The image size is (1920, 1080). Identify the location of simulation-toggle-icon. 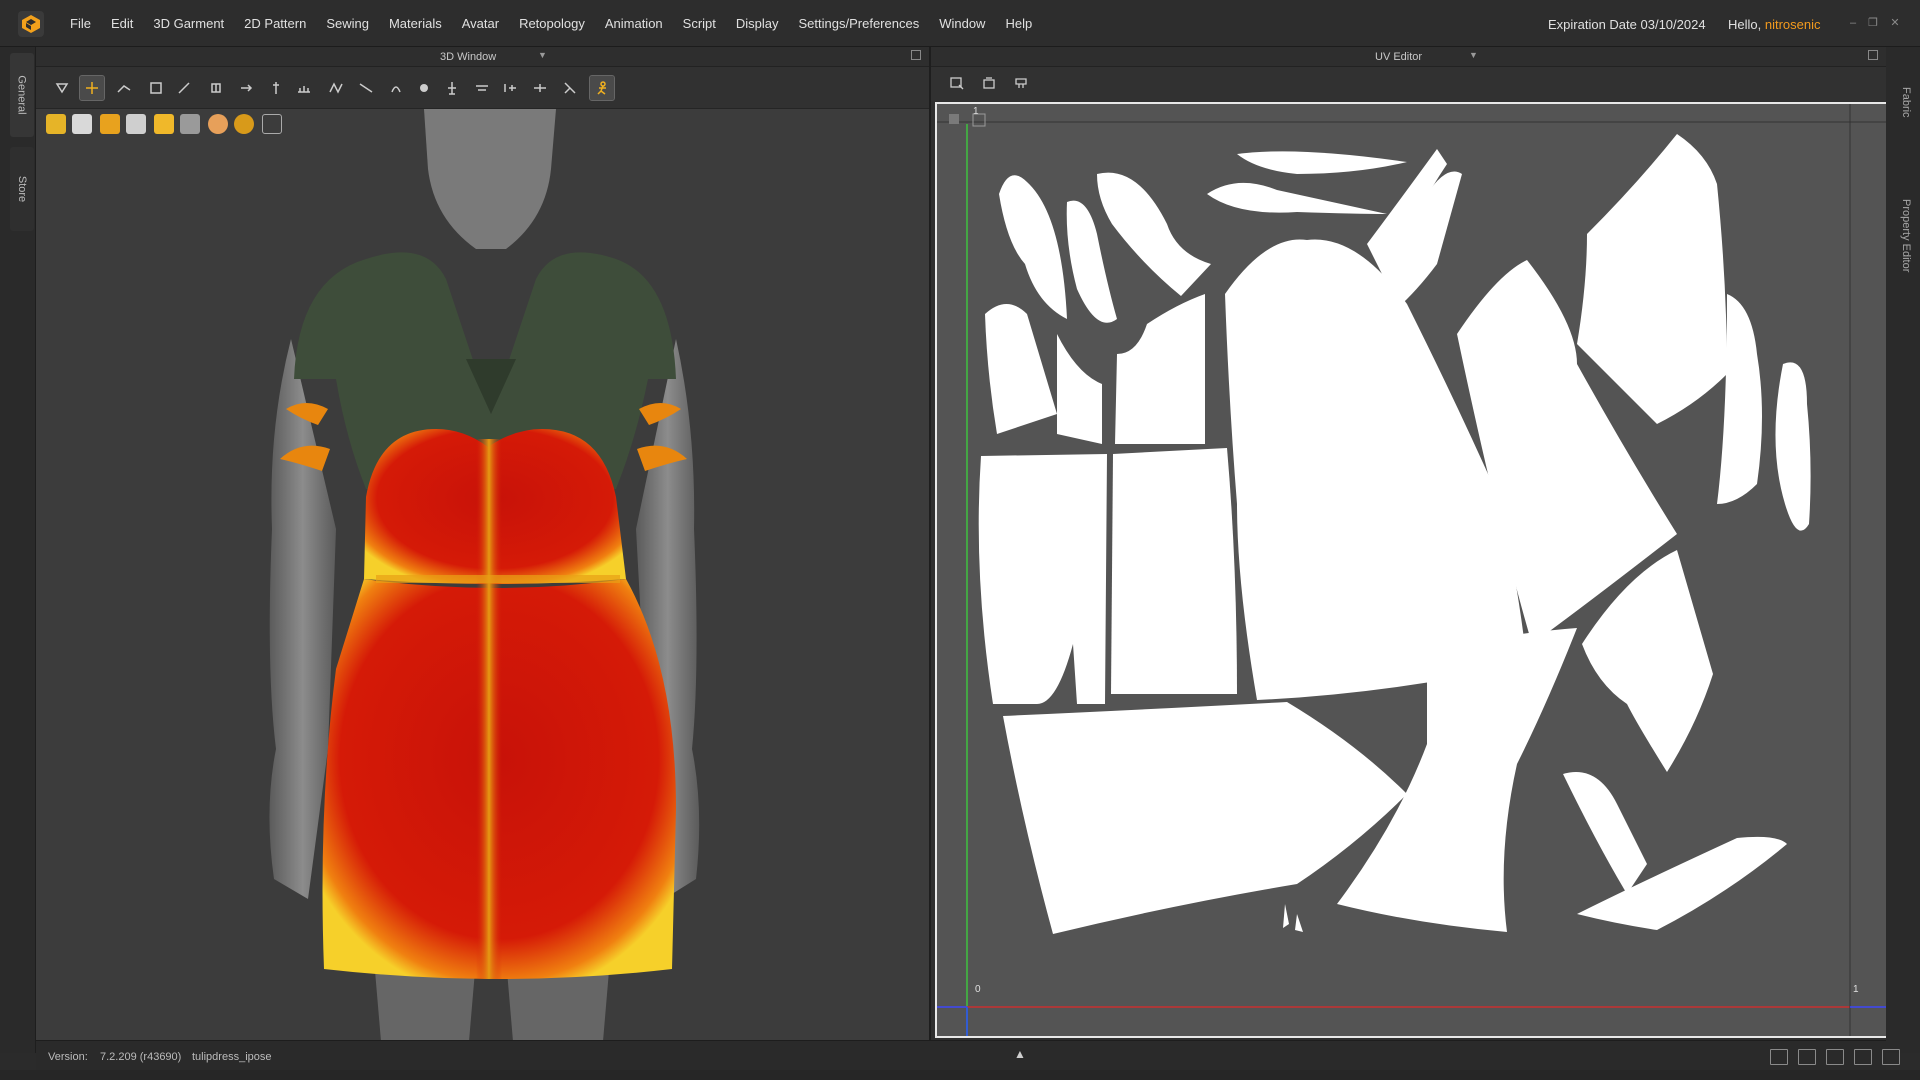
(602, 88).